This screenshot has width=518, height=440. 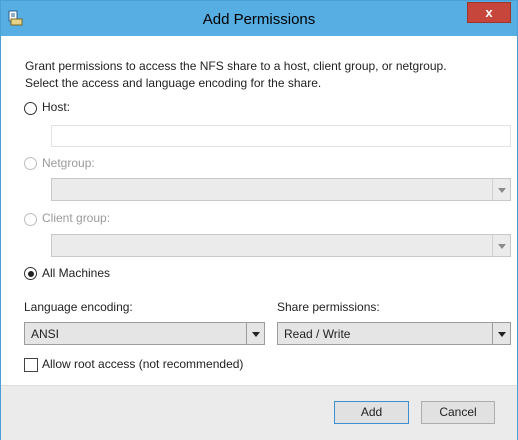 I want to click on allow-root-access-checkbox, so click(x=31, y=365).